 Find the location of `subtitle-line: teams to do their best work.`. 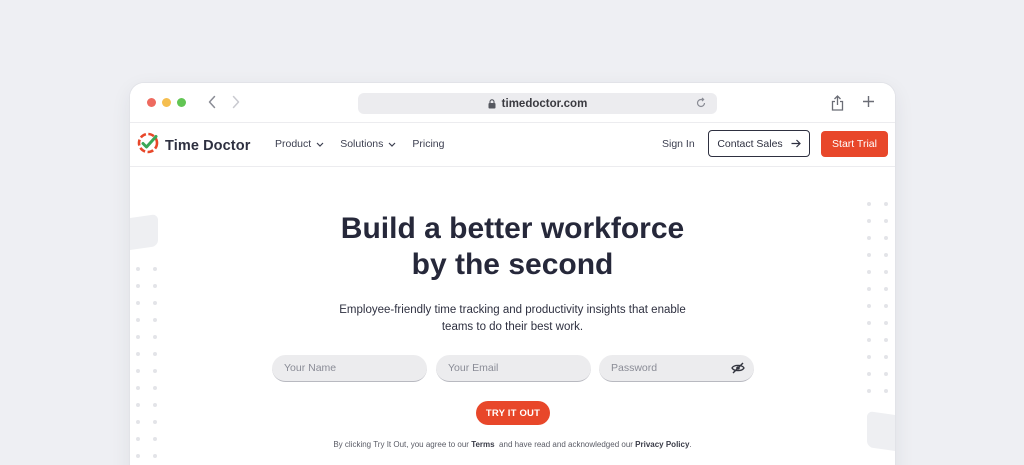

subtitle-line: teams to do their best work. is located at coordinates (512, 327).